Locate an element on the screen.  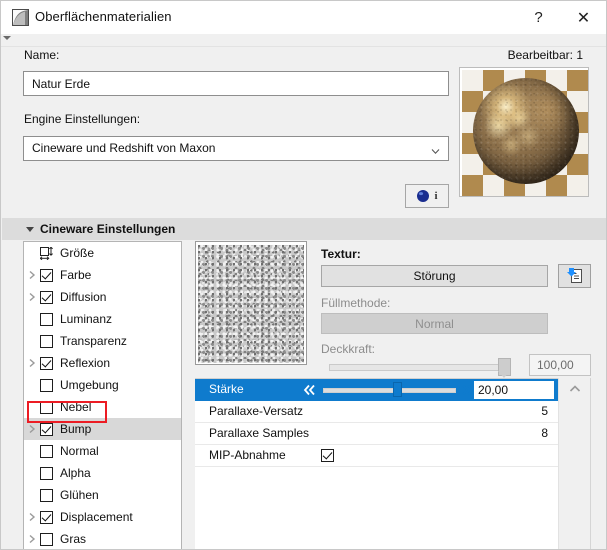
fillmethod-value: Normal is located at coordinates (434, 323).